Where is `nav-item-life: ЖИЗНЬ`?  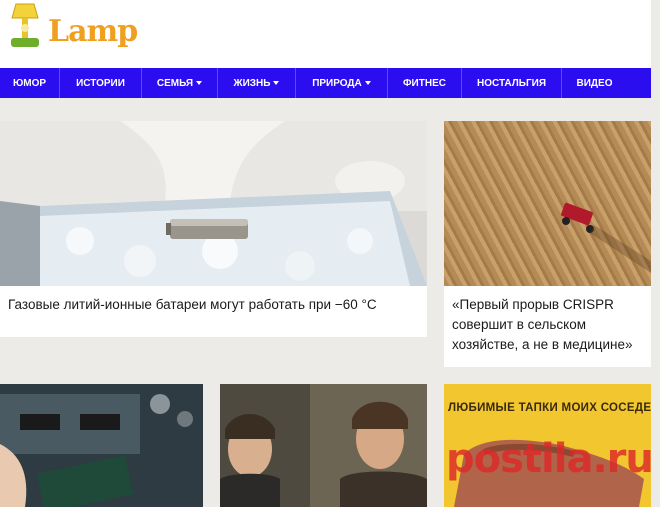 nav-item-life: ЖИЗНЬ is located at coordinates (257, 83).